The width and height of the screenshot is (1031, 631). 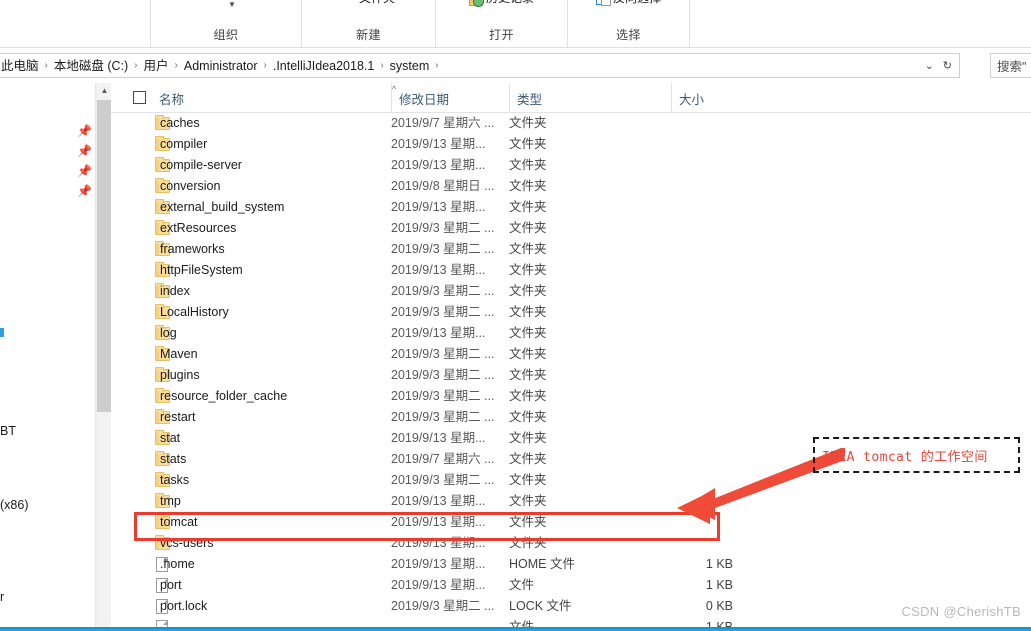 I want to click on ribbon-group-commands: 反向选择, so click(x=628, y=14).